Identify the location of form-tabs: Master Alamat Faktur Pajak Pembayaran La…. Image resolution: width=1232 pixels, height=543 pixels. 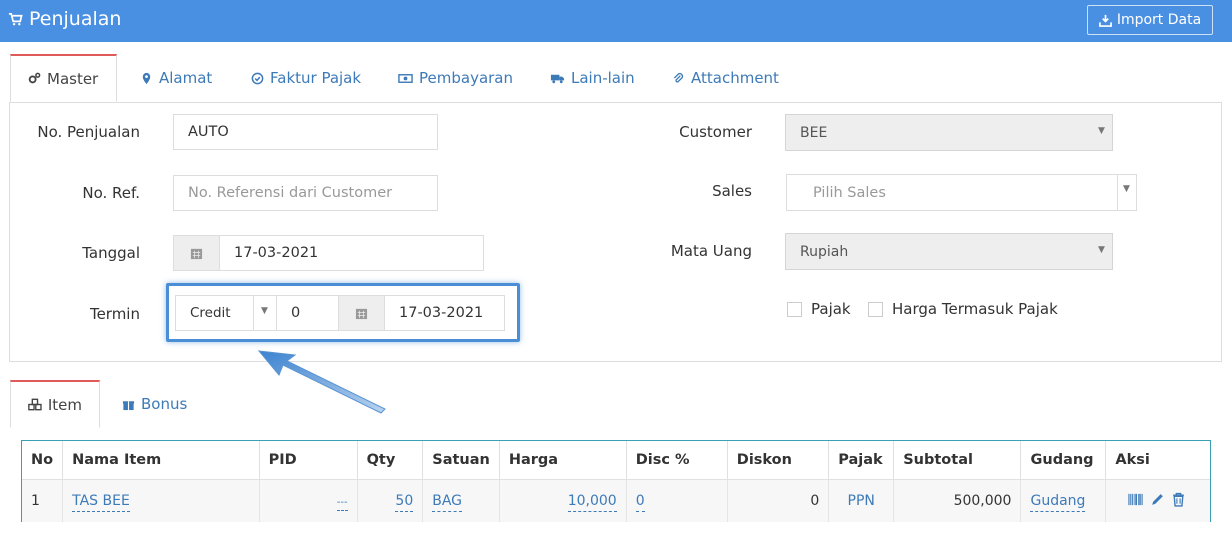
(616, 78).